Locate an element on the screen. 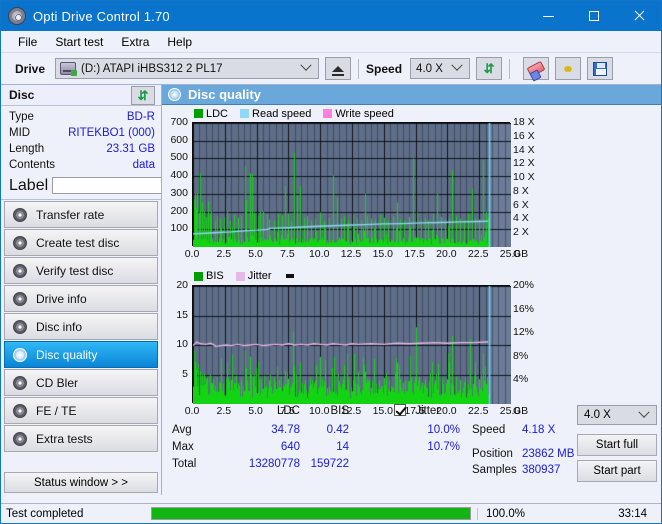 This screenshot has height=524, width=662. legend-ldc: LDC is located at coordinates (211, 114).